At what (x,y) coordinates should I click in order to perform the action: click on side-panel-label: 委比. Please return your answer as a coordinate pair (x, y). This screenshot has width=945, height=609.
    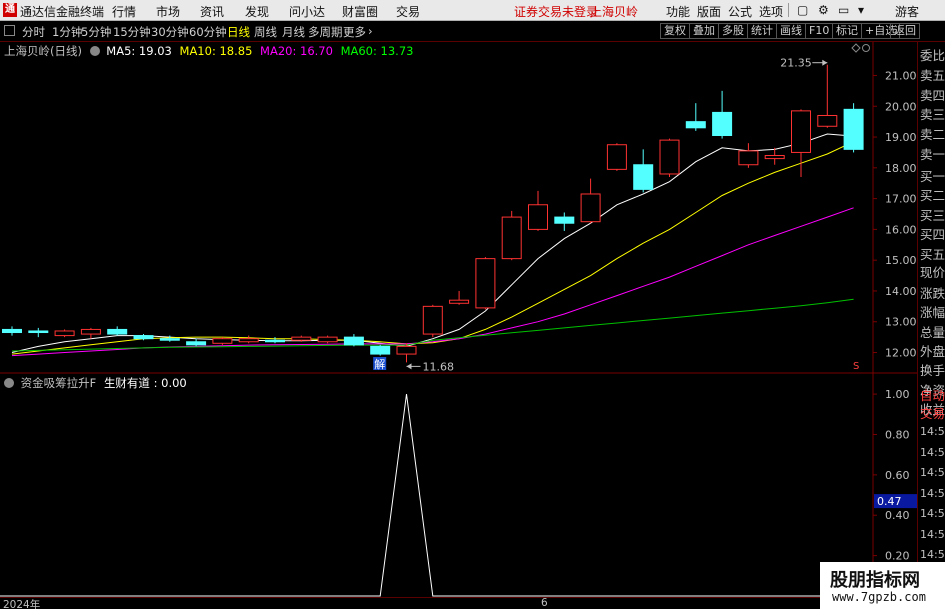
    Looking at the image, I should click on (932, 54).